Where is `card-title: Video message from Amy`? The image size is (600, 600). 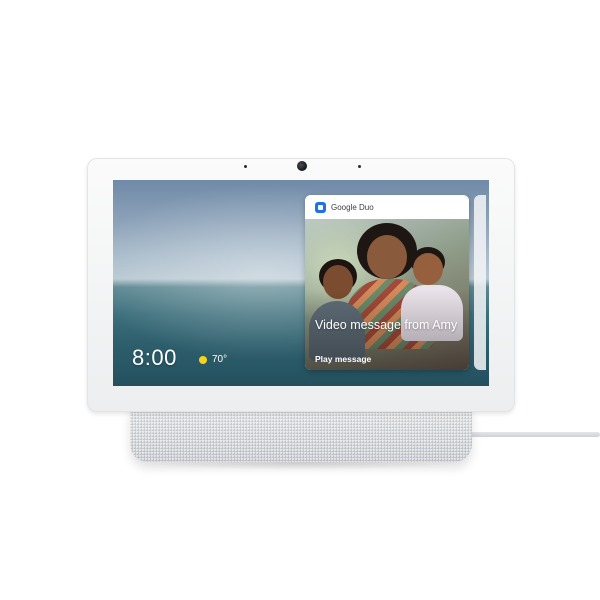 card-title: Video message from Amy is located at coordinates (386, 325).